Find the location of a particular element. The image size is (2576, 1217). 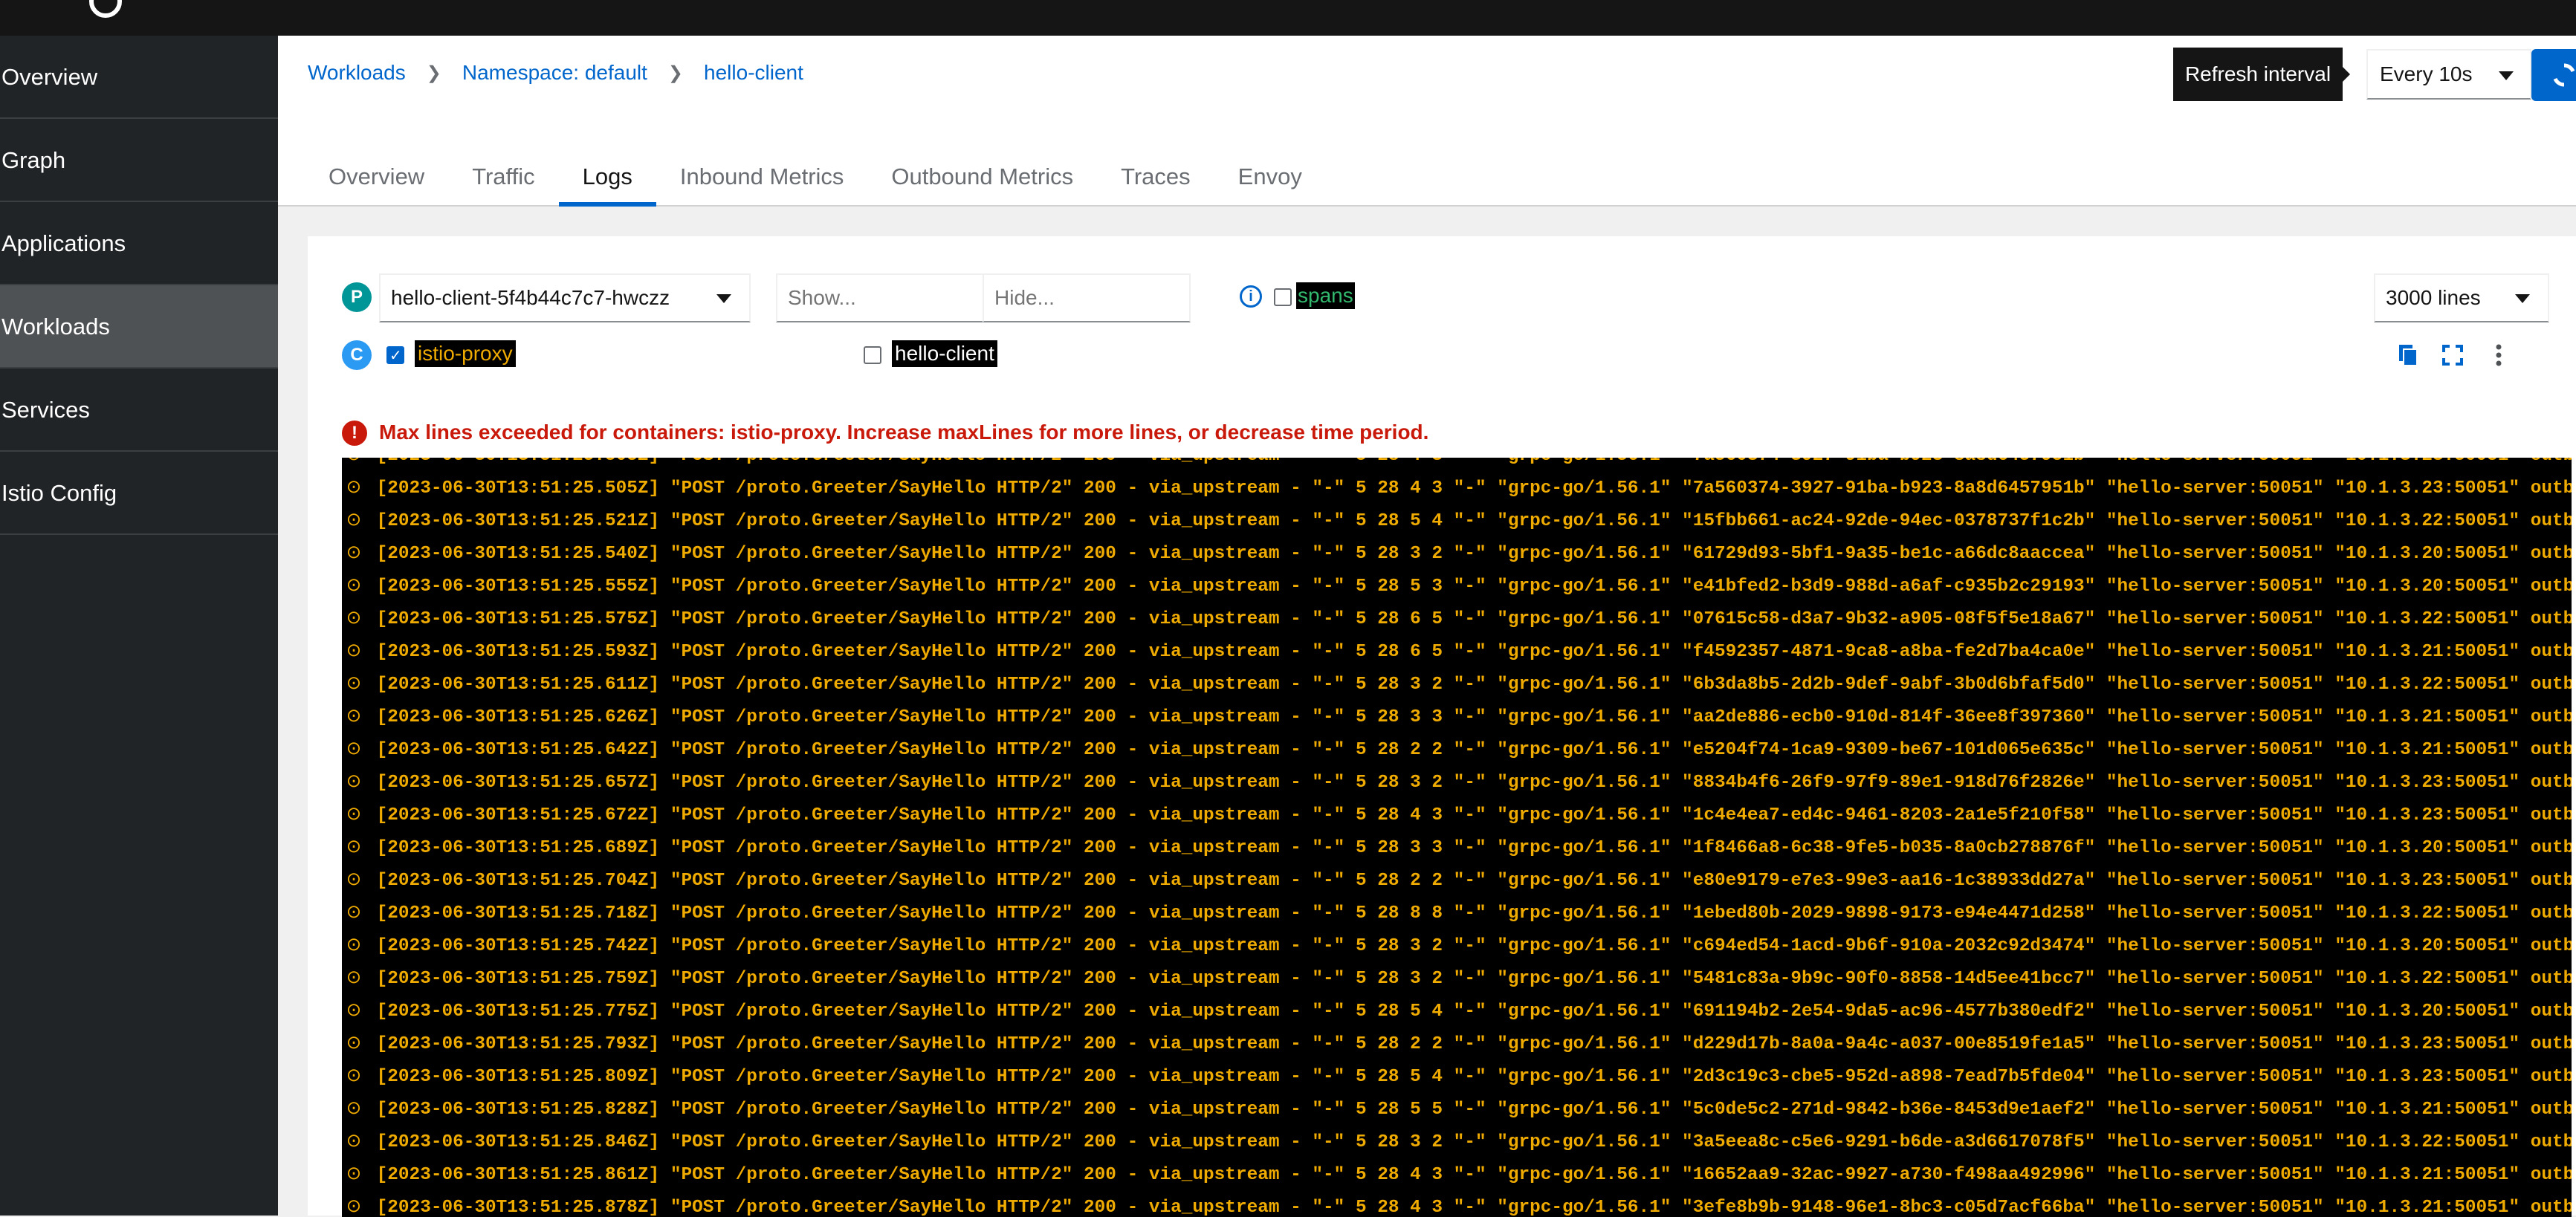

nav-item-label: Applications is located at coordinates (64, 243).